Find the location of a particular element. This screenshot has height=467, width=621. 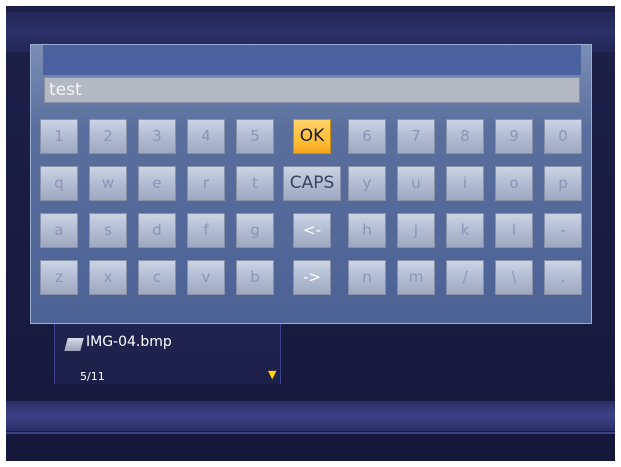

key-q: q is located at coordinates (59, 183).